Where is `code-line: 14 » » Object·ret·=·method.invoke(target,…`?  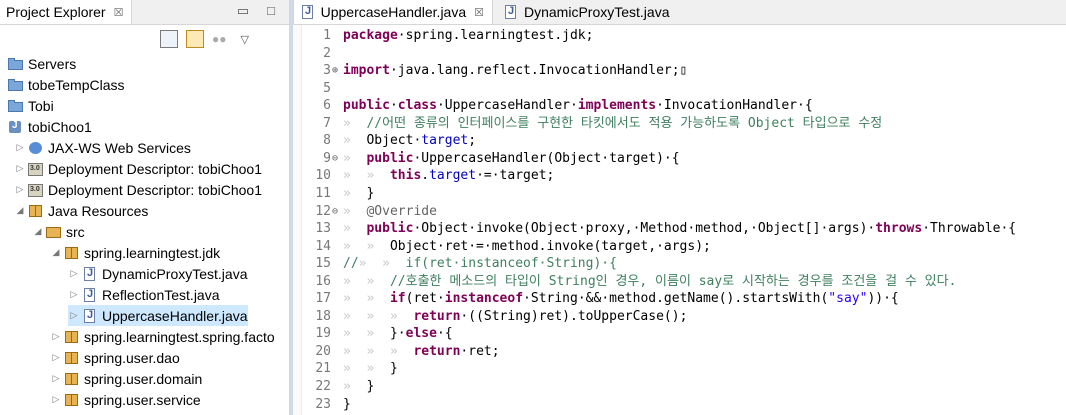
code-line: 14 » » Object·ret·=·method.invoke(target,… is located at coordinates (679, 247).